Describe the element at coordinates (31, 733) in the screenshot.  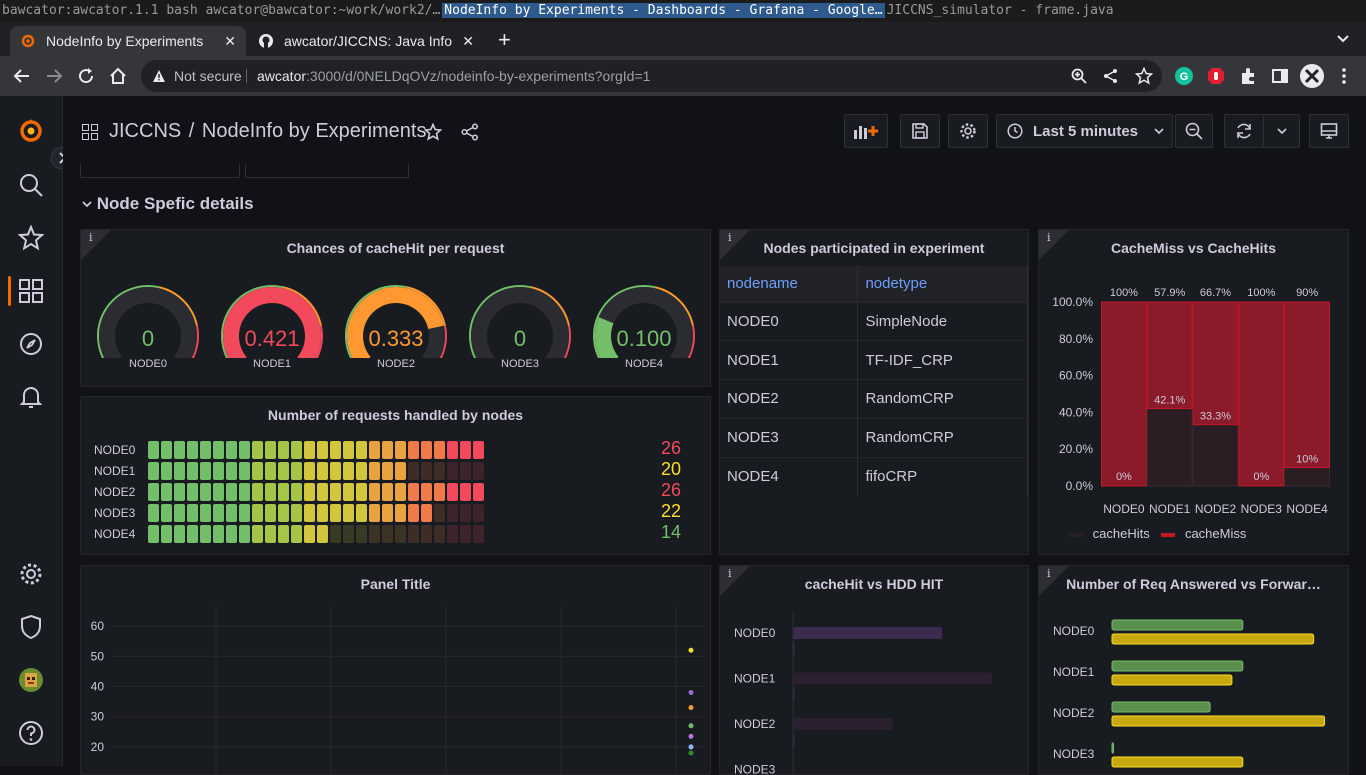
I see `help-icon` at that location.